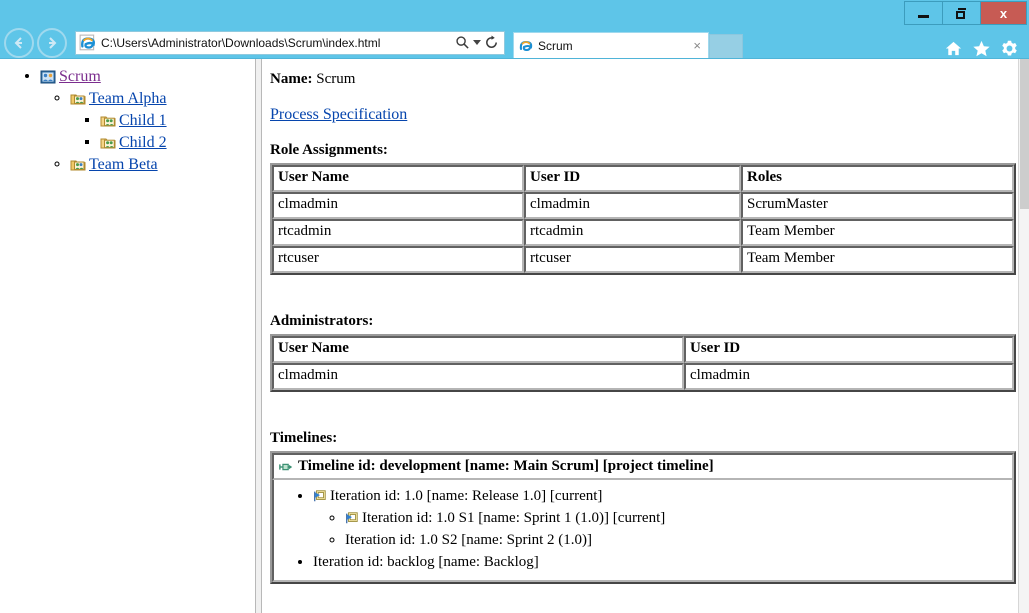 This screenshot has height=613, width=1029. What do you see at coordinates (632, 259) in the screenshot?
I see `cell-user-id: rtcuser` at bounding box center [632, 259].